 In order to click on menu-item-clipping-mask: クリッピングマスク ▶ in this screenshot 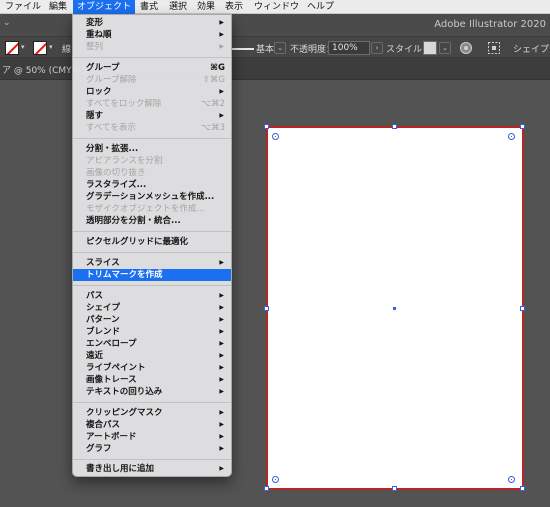, I will do `click(152, 413)`.